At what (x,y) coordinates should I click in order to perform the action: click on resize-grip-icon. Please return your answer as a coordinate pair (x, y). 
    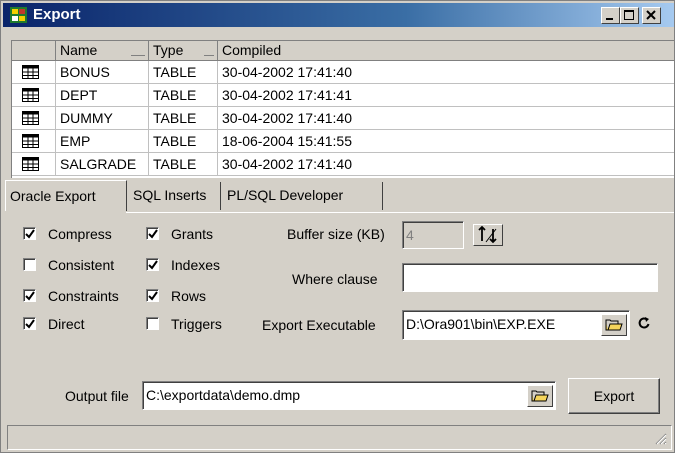
    Looking at the image, I should click on (660, 438).